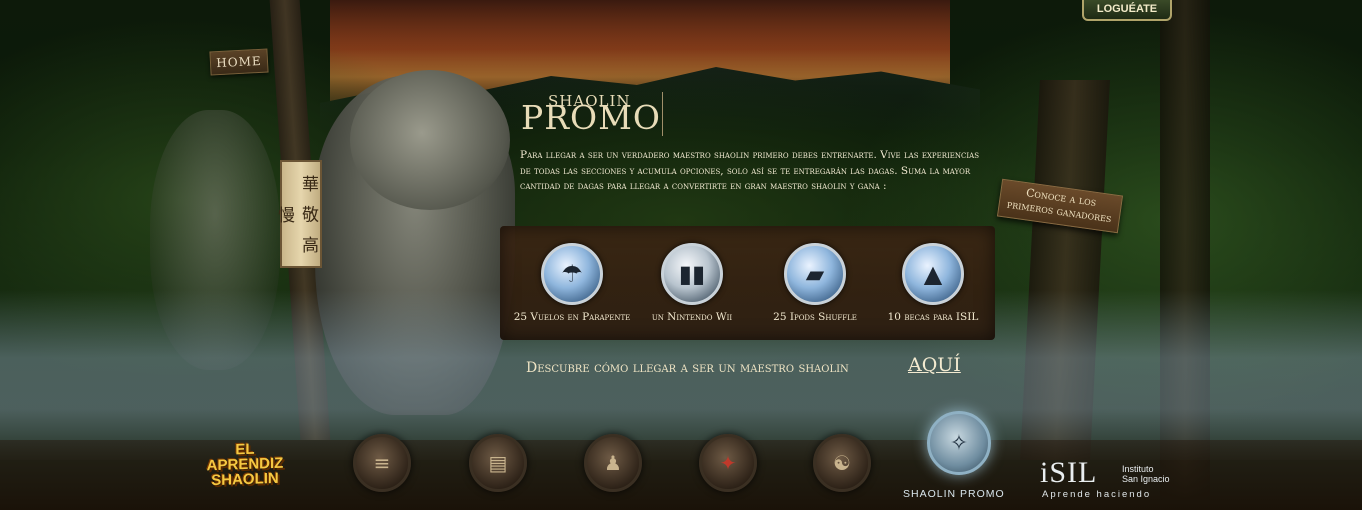  What do you see at coordinates (692, 317) in the screenshot?
I see `prize-label: un Nintendo Wii` at bounding box center [692, 317].